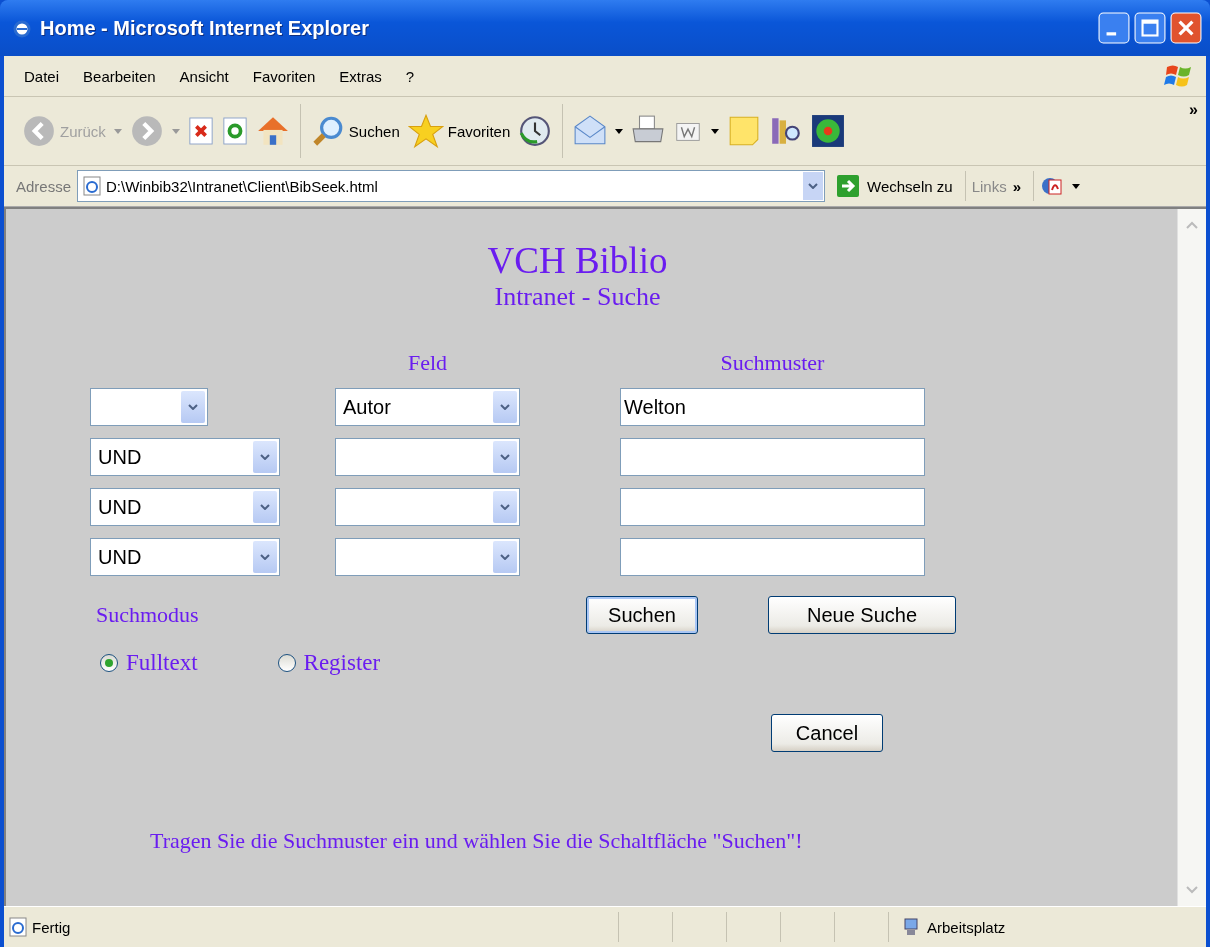 The image size is (1210, 947). What do you see at coordinates (427, 363) in the screenshot?
I see `column-header: Feld` at bounding box center [427, 363].